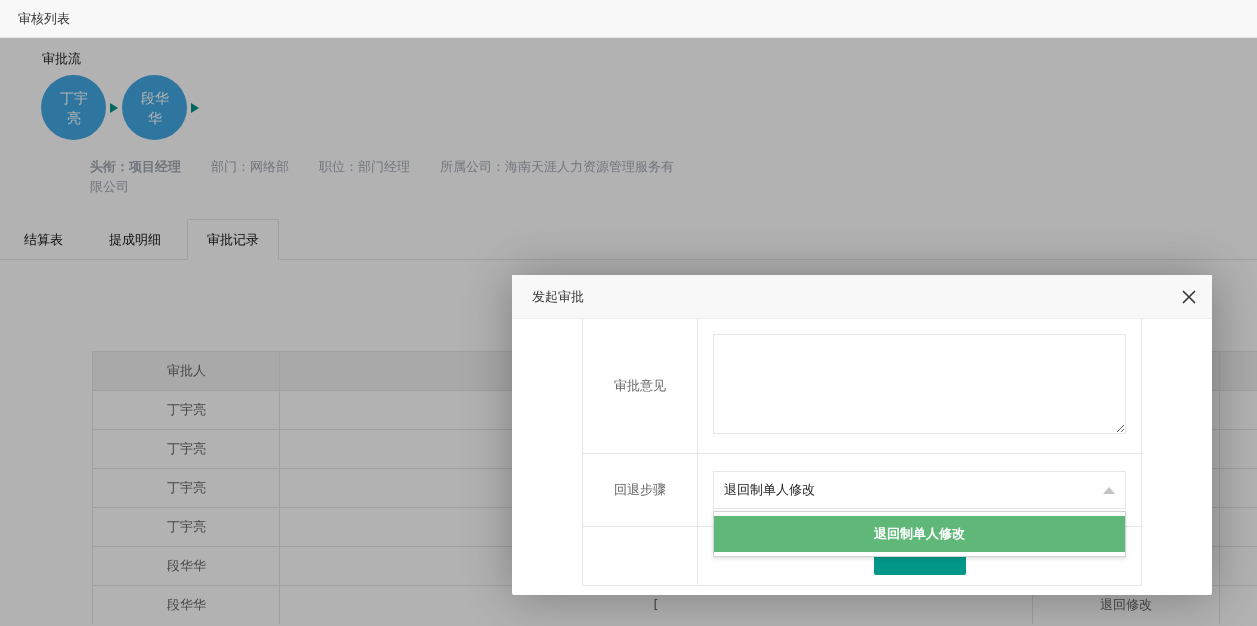 Image resolution: width=1257 pixels, height=626 pixels. I want to click on step-select: 退回制单人修改, so click(919, 490).